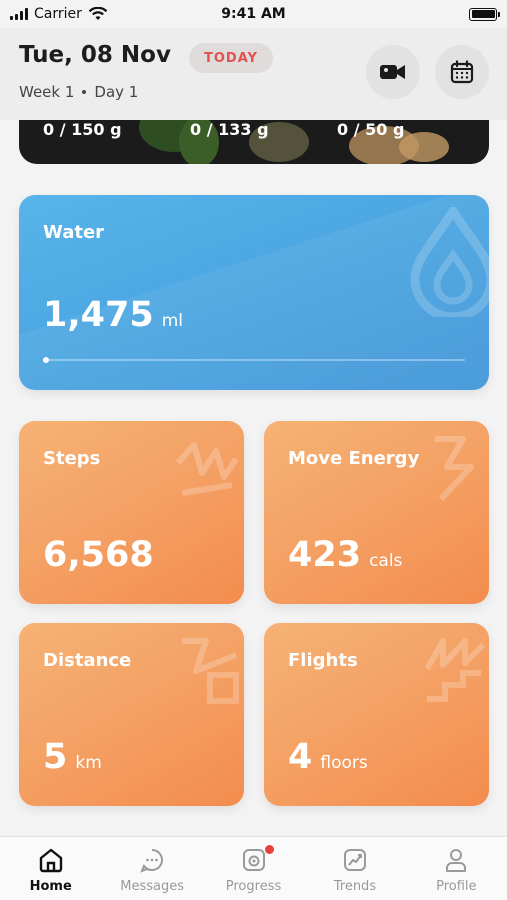 The image size is (507, 900). I want to click on tab-home-label: Home, so click(50, 886).